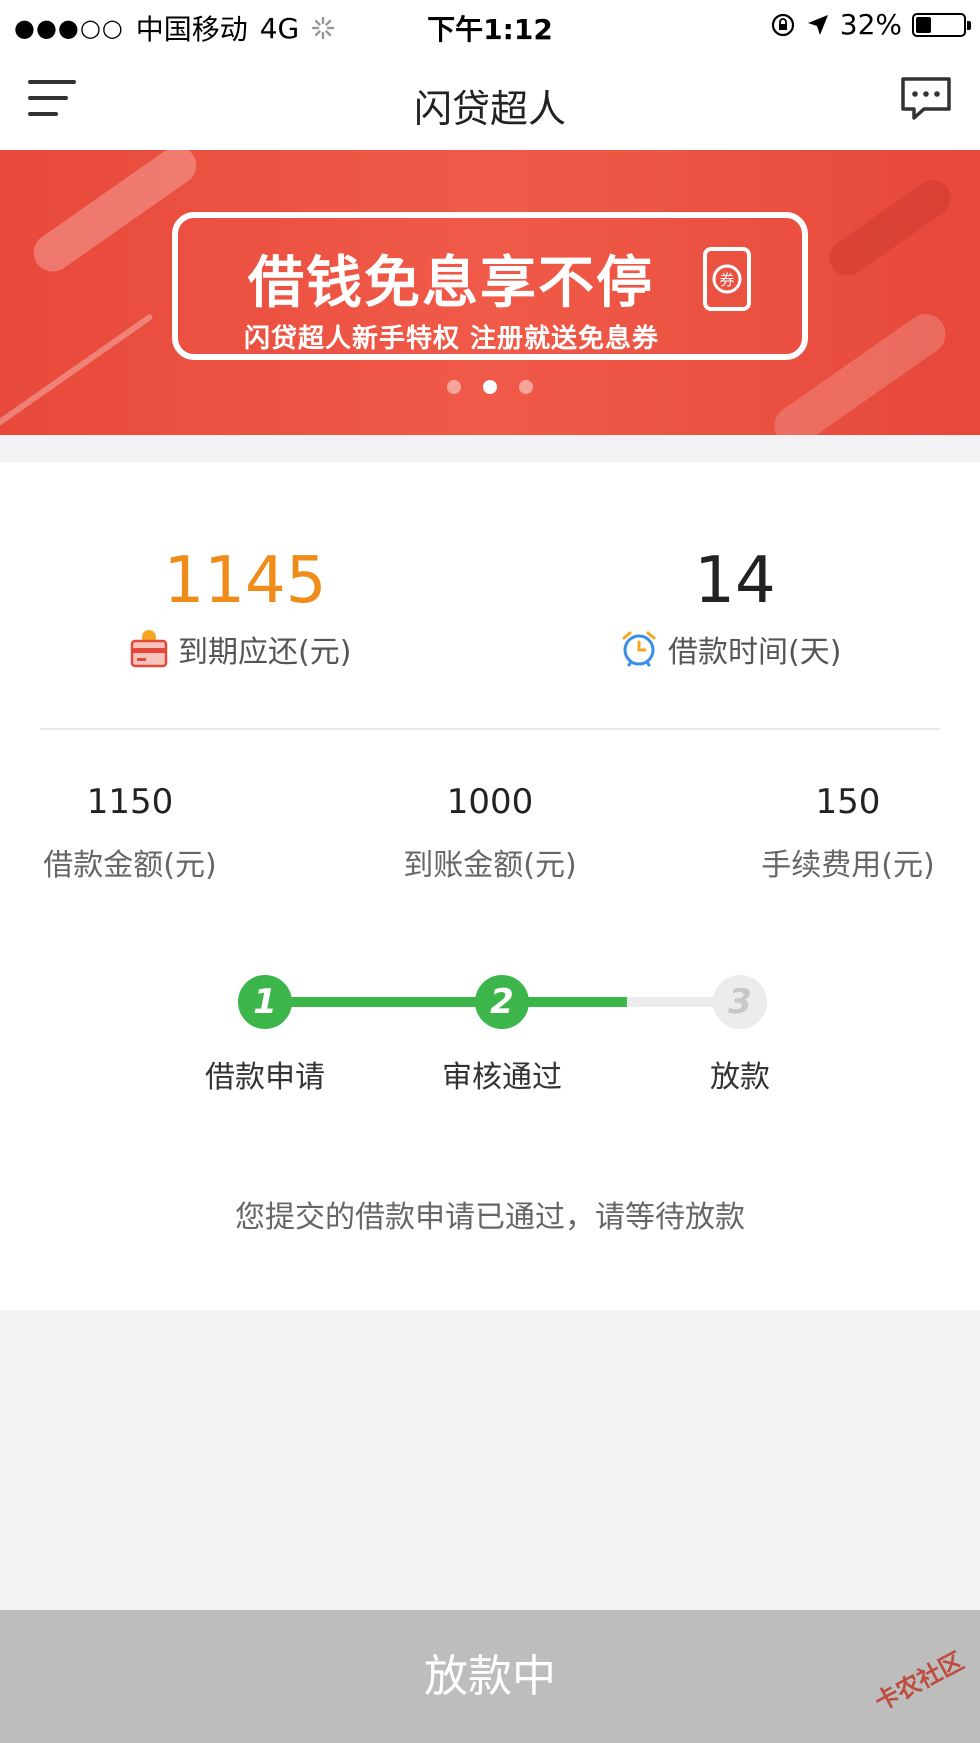  Describe the element at coordinates (490, 865) in the screenshot. I see `received-amount-label: 到账金额(元)` at that location.